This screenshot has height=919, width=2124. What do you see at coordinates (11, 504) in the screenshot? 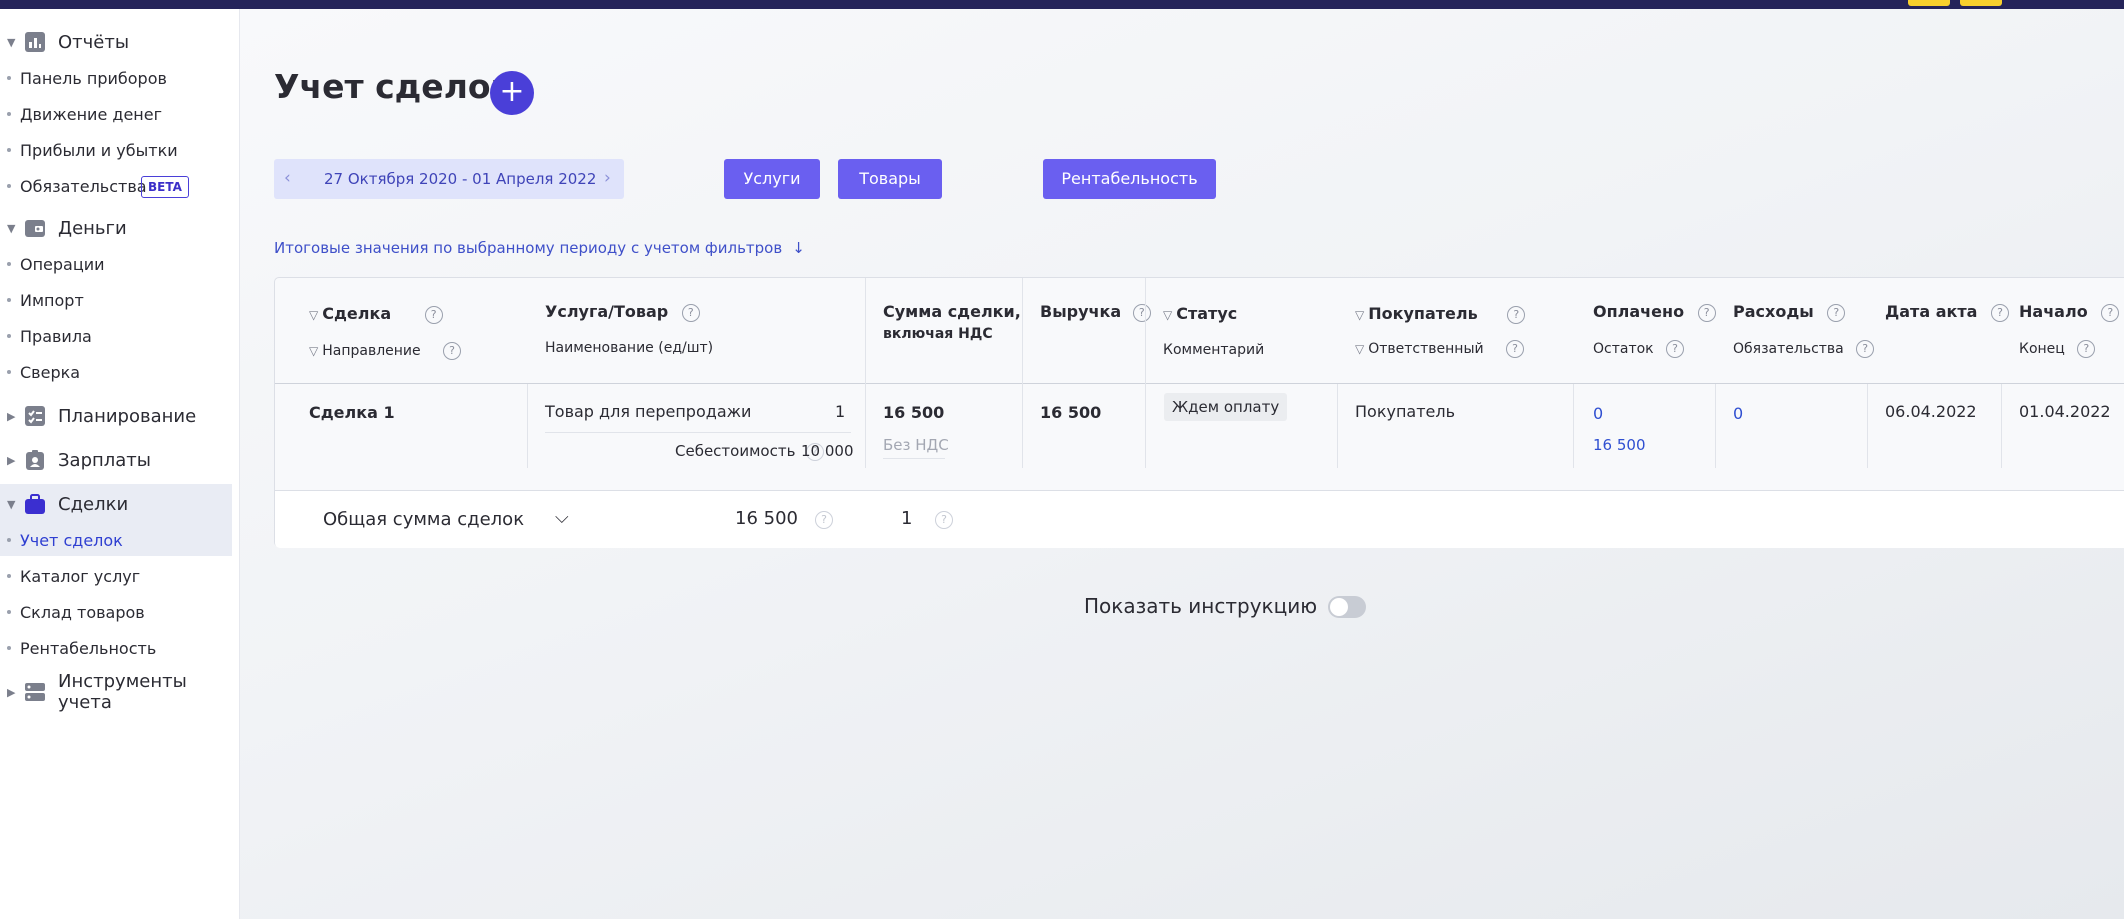
I see `caret-down-icon: ▼` at bounding box center [11, 504].